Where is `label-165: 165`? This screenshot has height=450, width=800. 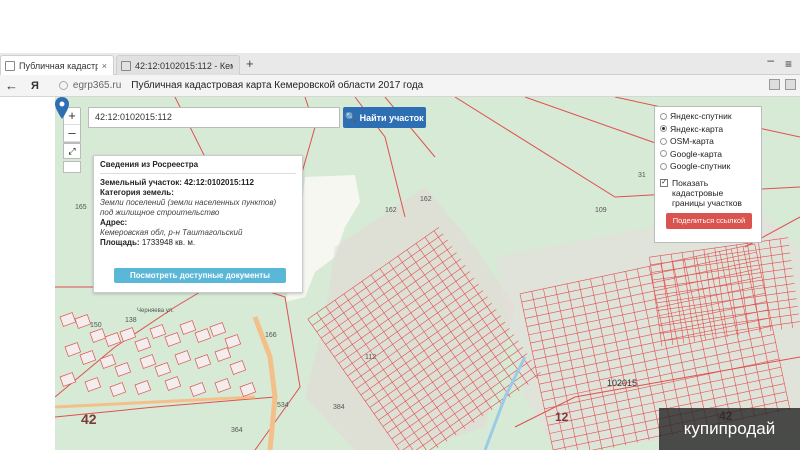 label-165: 165 is located at coordinates (81, 207).